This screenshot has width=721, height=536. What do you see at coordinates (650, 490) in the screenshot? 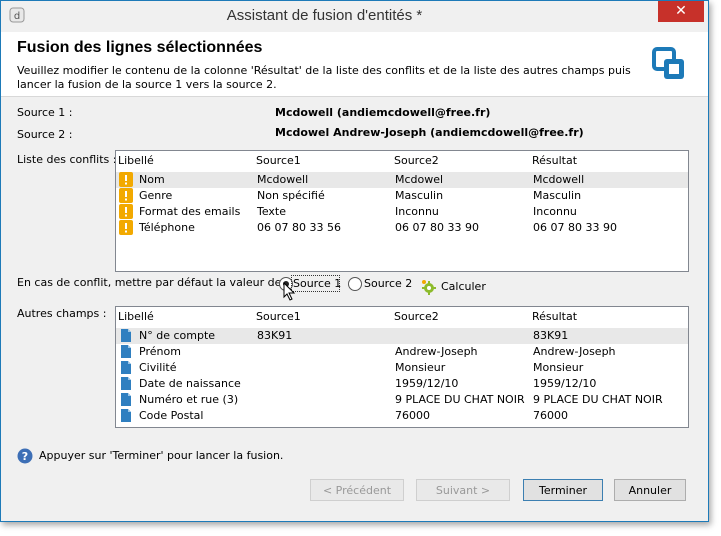
I see `cancel-button: Annuler` at bounding box center [650, 490].